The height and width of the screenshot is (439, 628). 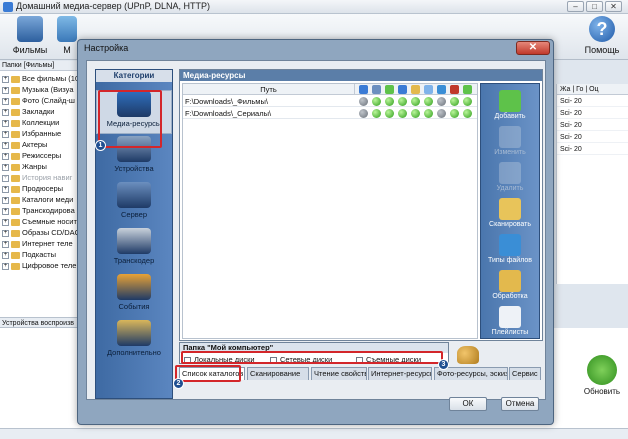 What do you see at coordinates (510, 249) in the screenshot?
I see `action-button: Типы файлов` at bounding box center [510, 249].